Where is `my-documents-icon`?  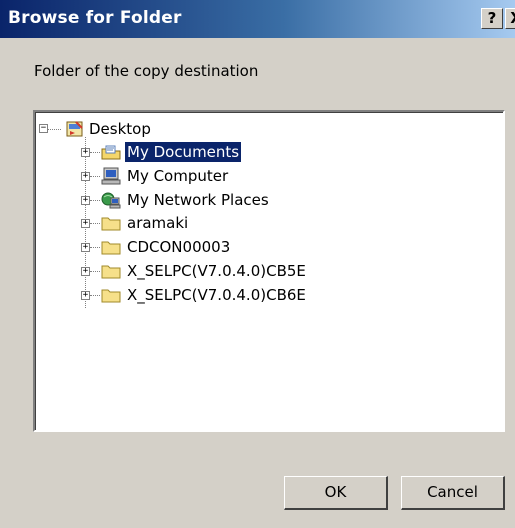
my-documents-icon is located at coordinates (111, 152).